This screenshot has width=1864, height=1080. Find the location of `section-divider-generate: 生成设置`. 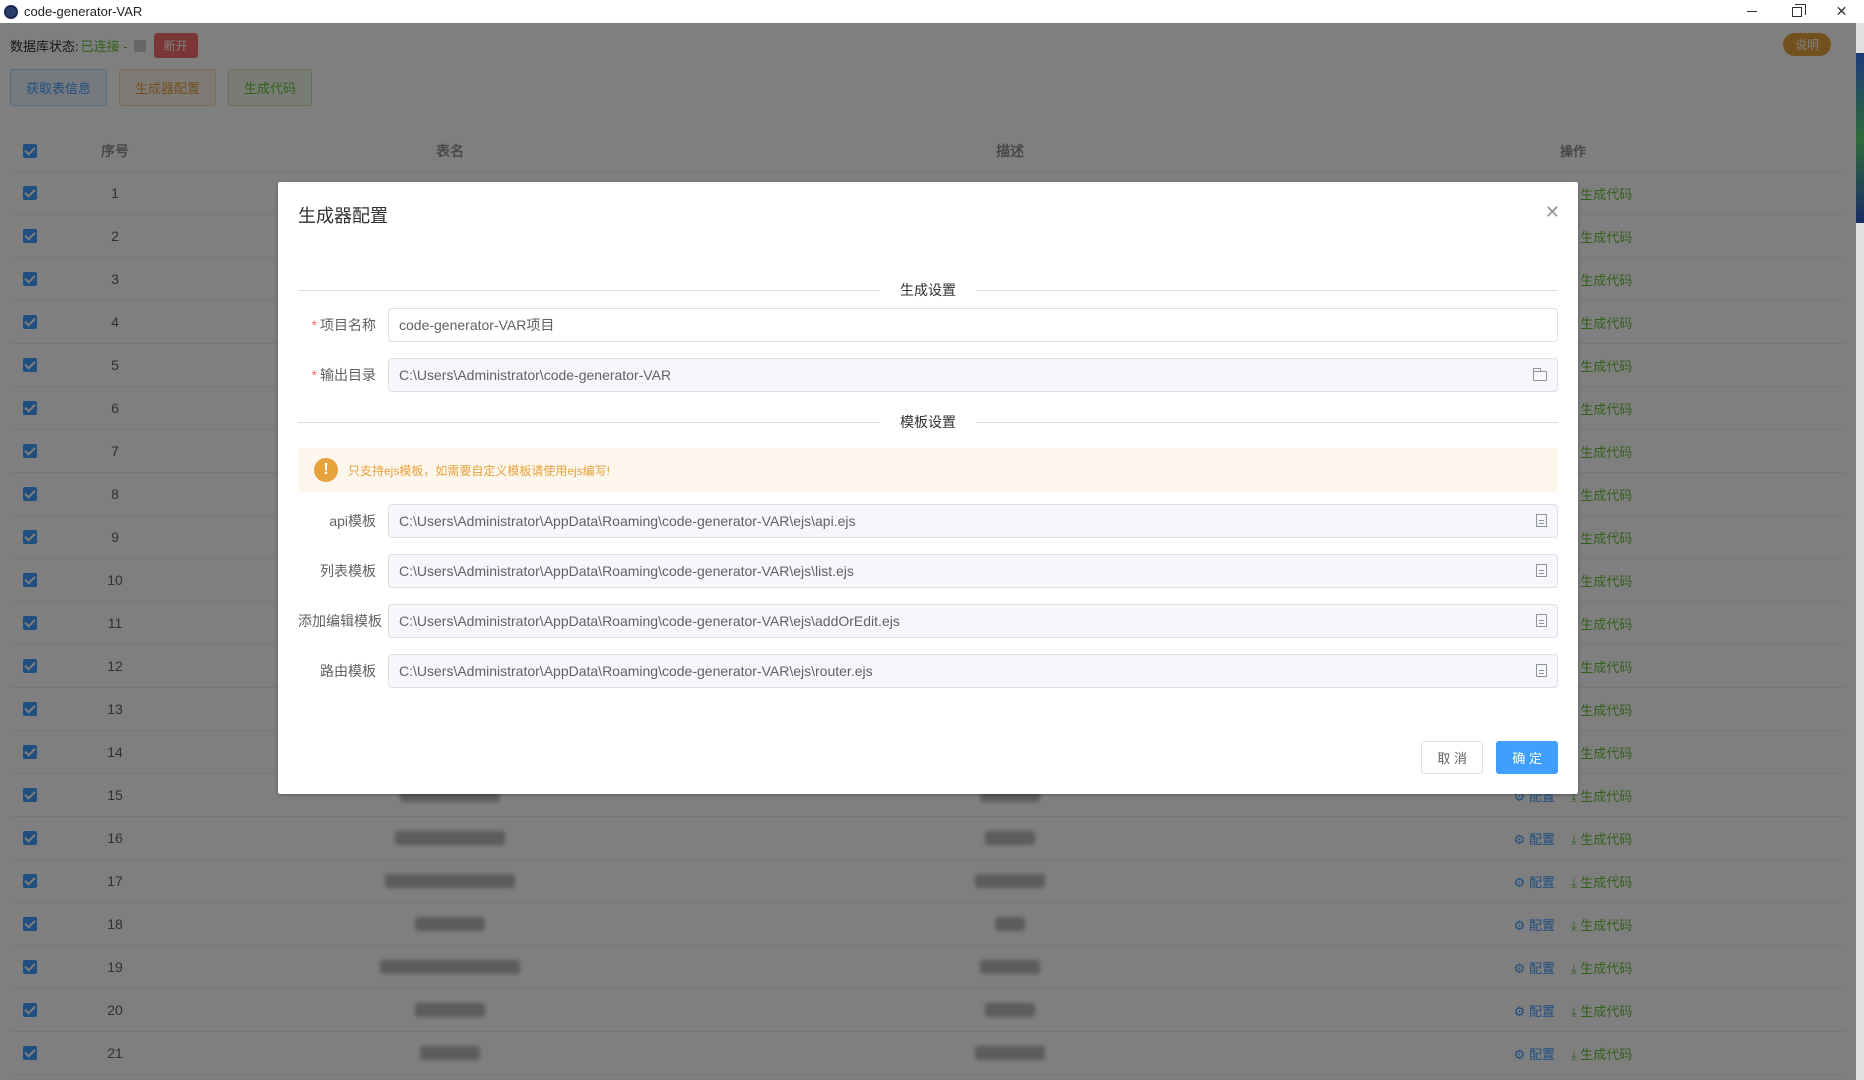

section-divider-generate: 生成设置 is located at coordinates (928, 290).